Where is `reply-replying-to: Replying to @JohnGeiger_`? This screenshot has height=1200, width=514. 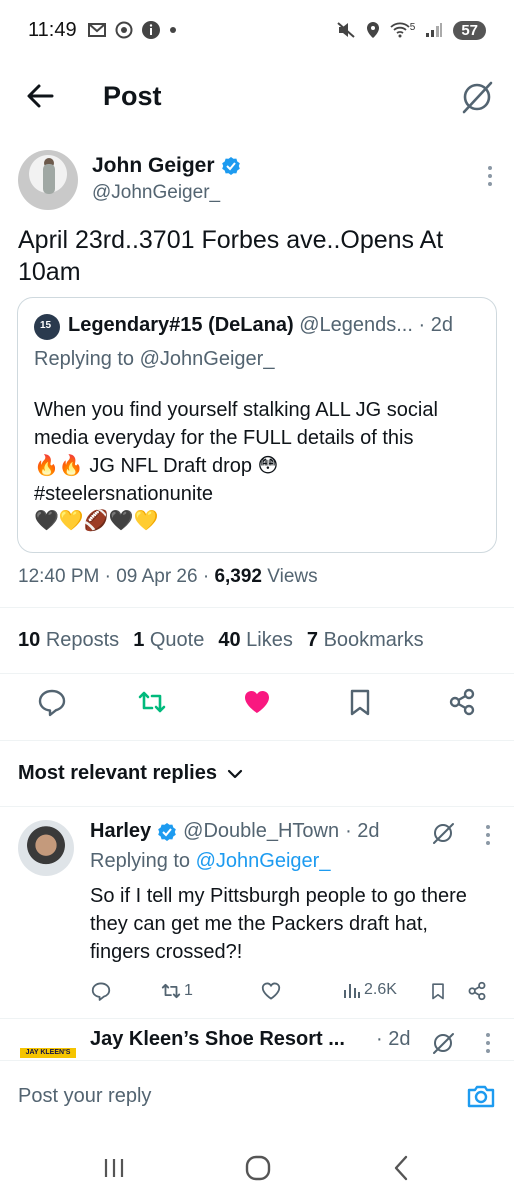
reply-replying-to: Replying to @JohnGeiger_ is located at coordinates (210, 861).